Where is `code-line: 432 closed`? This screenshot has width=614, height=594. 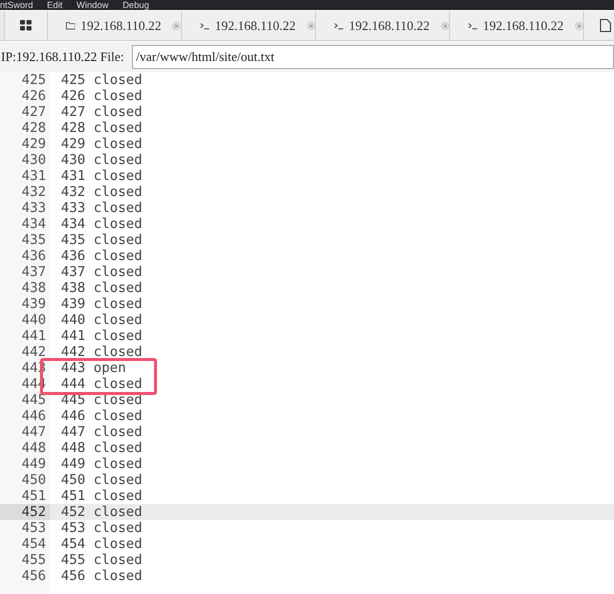 code-line: 432 closed is located at coordinates (101, 192).